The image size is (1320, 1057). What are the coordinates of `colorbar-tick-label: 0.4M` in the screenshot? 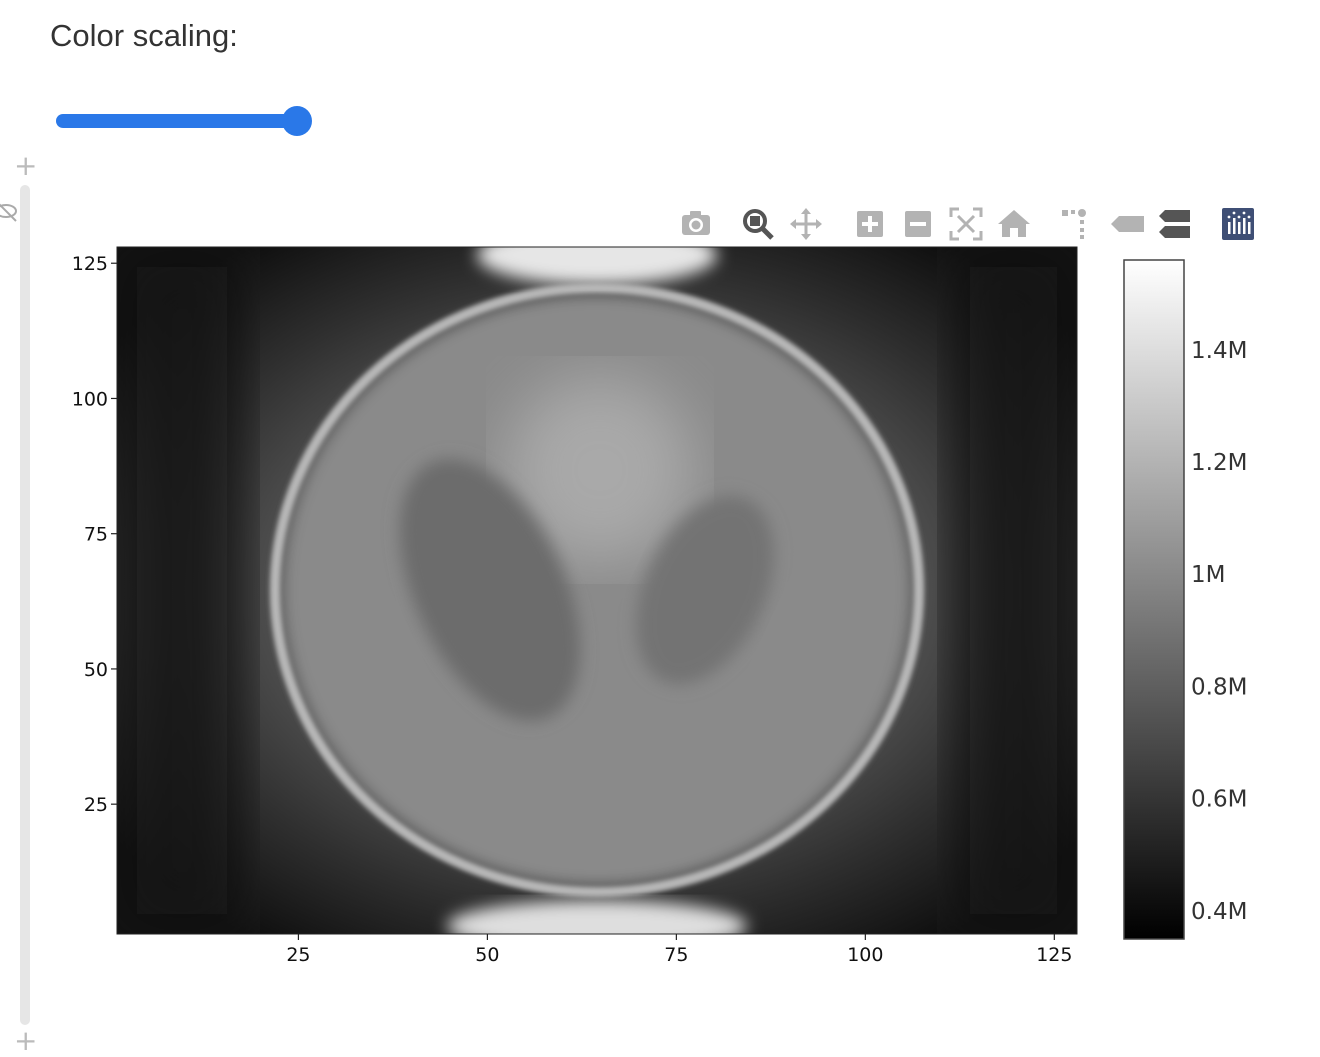 It's located at (1219, 912).